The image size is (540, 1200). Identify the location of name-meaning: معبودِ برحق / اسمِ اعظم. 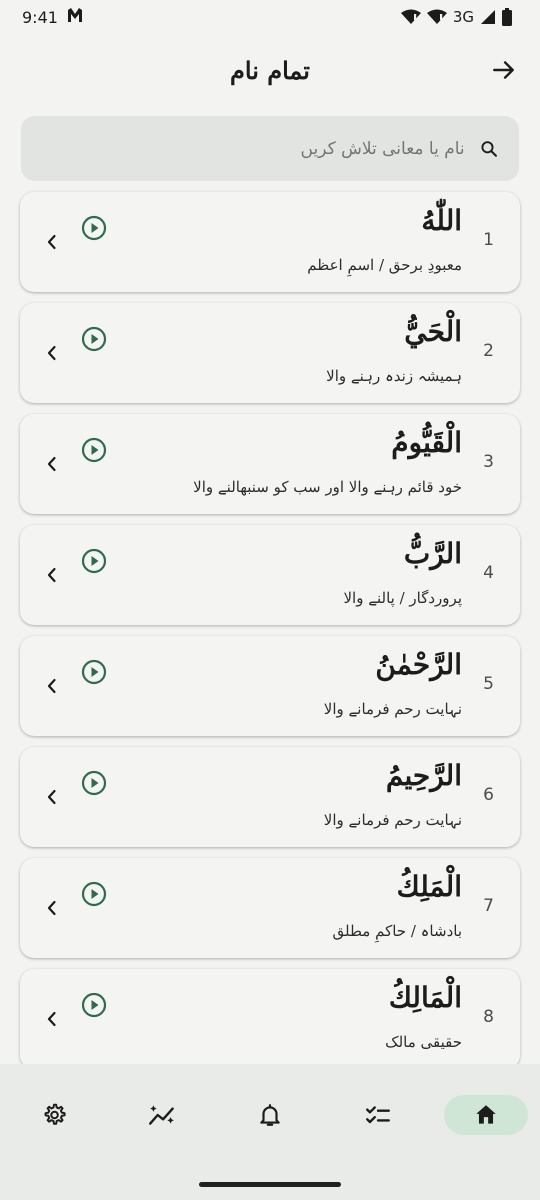
(384, 265).